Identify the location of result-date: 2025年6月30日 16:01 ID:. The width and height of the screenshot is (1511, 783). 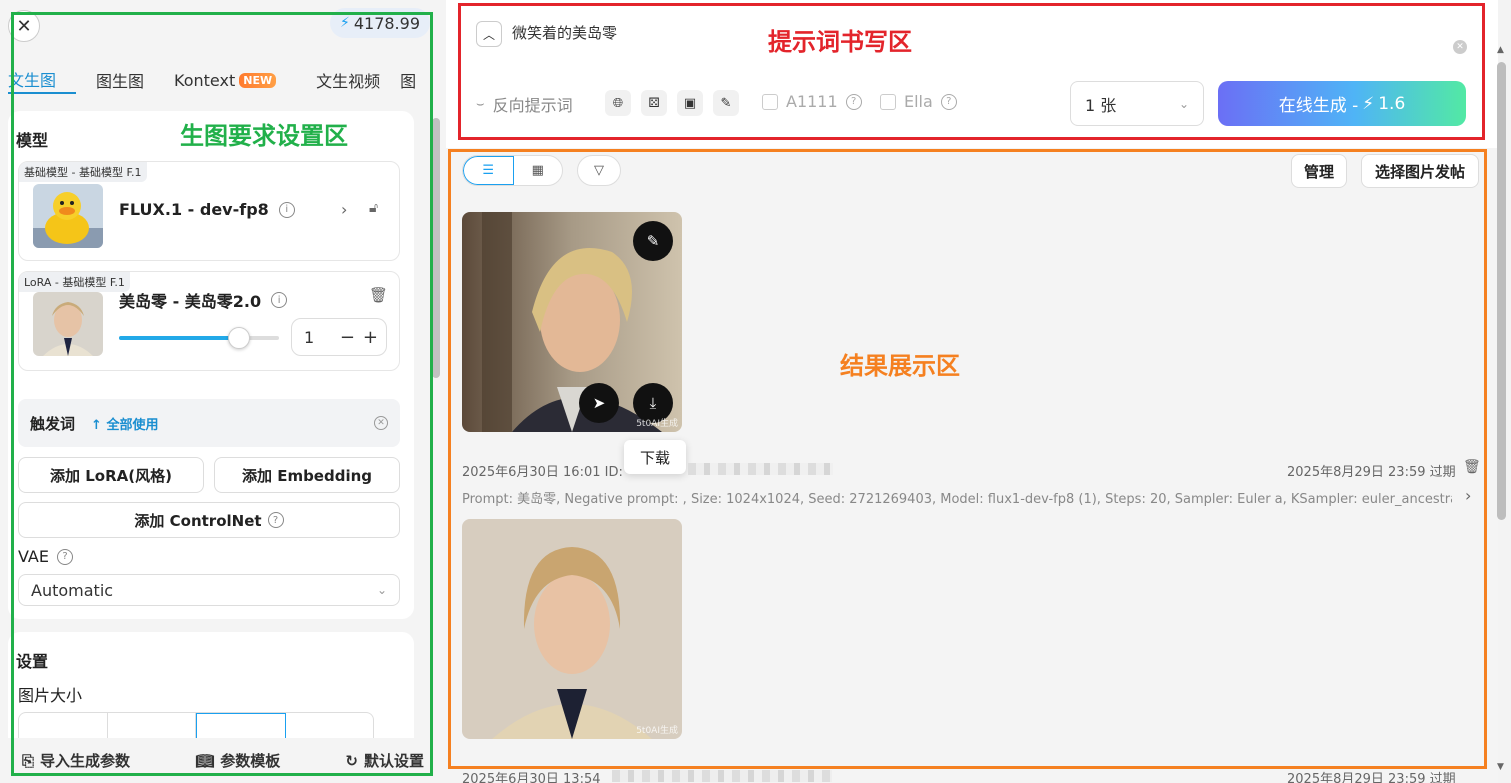
(542, 472).